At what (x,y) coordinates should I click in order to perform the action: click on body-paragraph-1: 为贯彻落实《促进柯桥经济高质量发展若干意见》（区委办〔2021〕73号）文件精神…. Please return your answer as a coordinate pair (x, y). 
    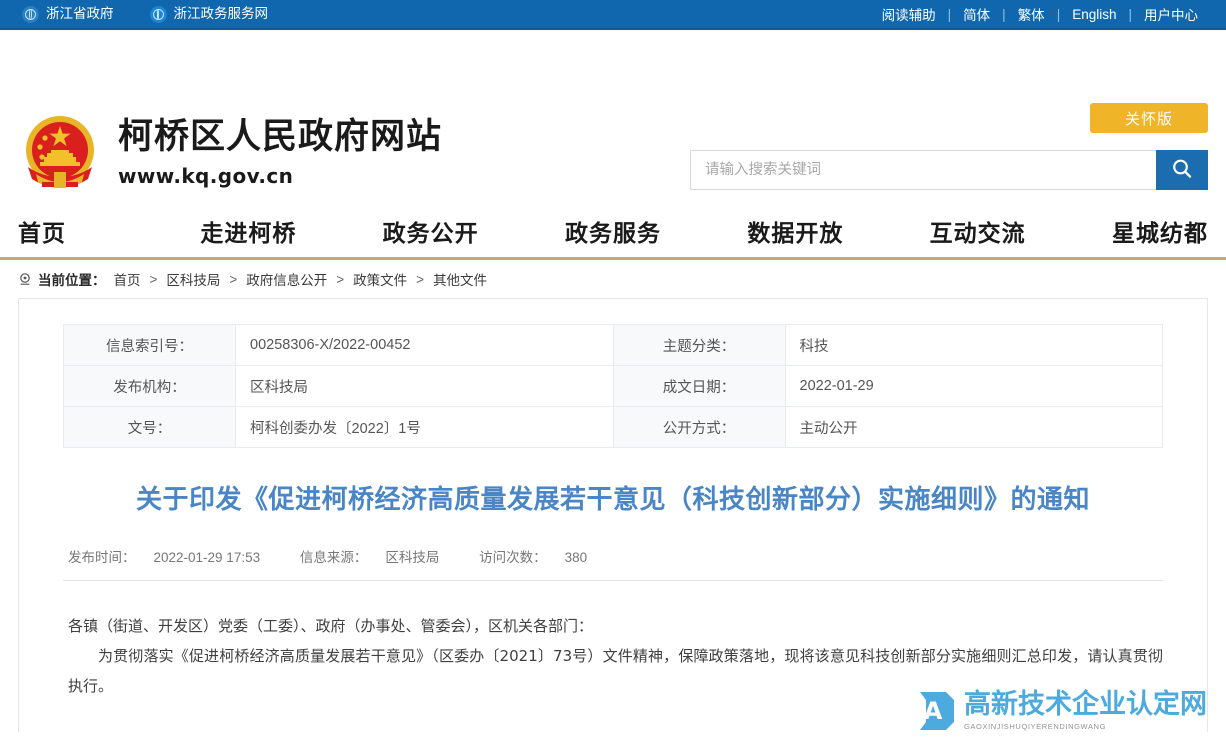
    Looking at the image, I should click on (615, 670).